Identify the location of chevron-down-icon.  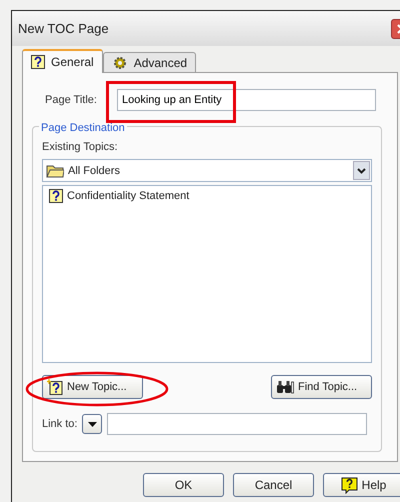
(361, 171).